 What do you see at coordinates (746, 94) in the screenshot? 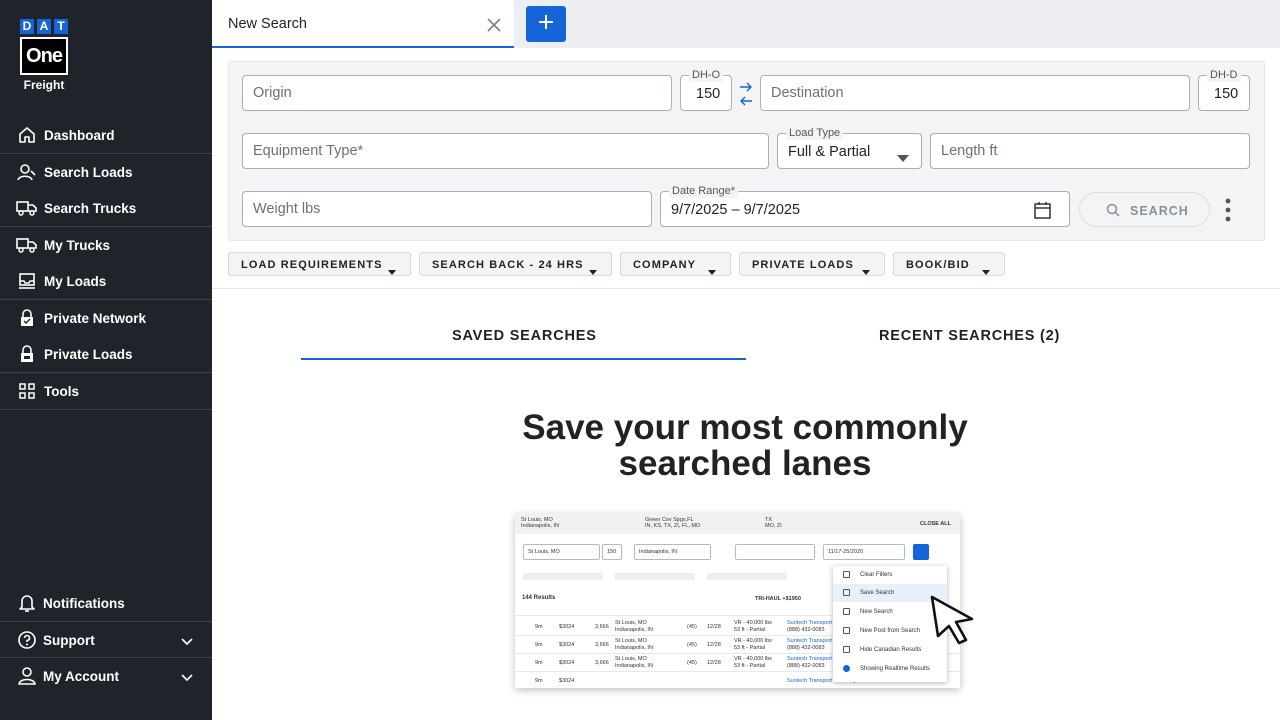
I see `swap-arrows-icon` at bounding box center [746, 94].